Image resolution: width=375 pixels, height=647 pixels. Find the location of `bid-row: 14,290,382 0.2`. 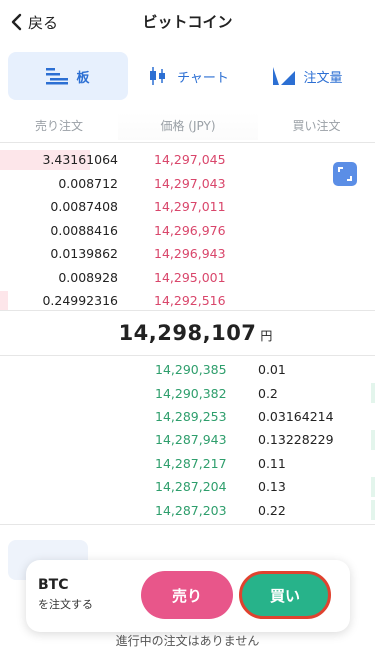

bid-row: 14,290,382 0.2 is located at coordinates (187, 392).